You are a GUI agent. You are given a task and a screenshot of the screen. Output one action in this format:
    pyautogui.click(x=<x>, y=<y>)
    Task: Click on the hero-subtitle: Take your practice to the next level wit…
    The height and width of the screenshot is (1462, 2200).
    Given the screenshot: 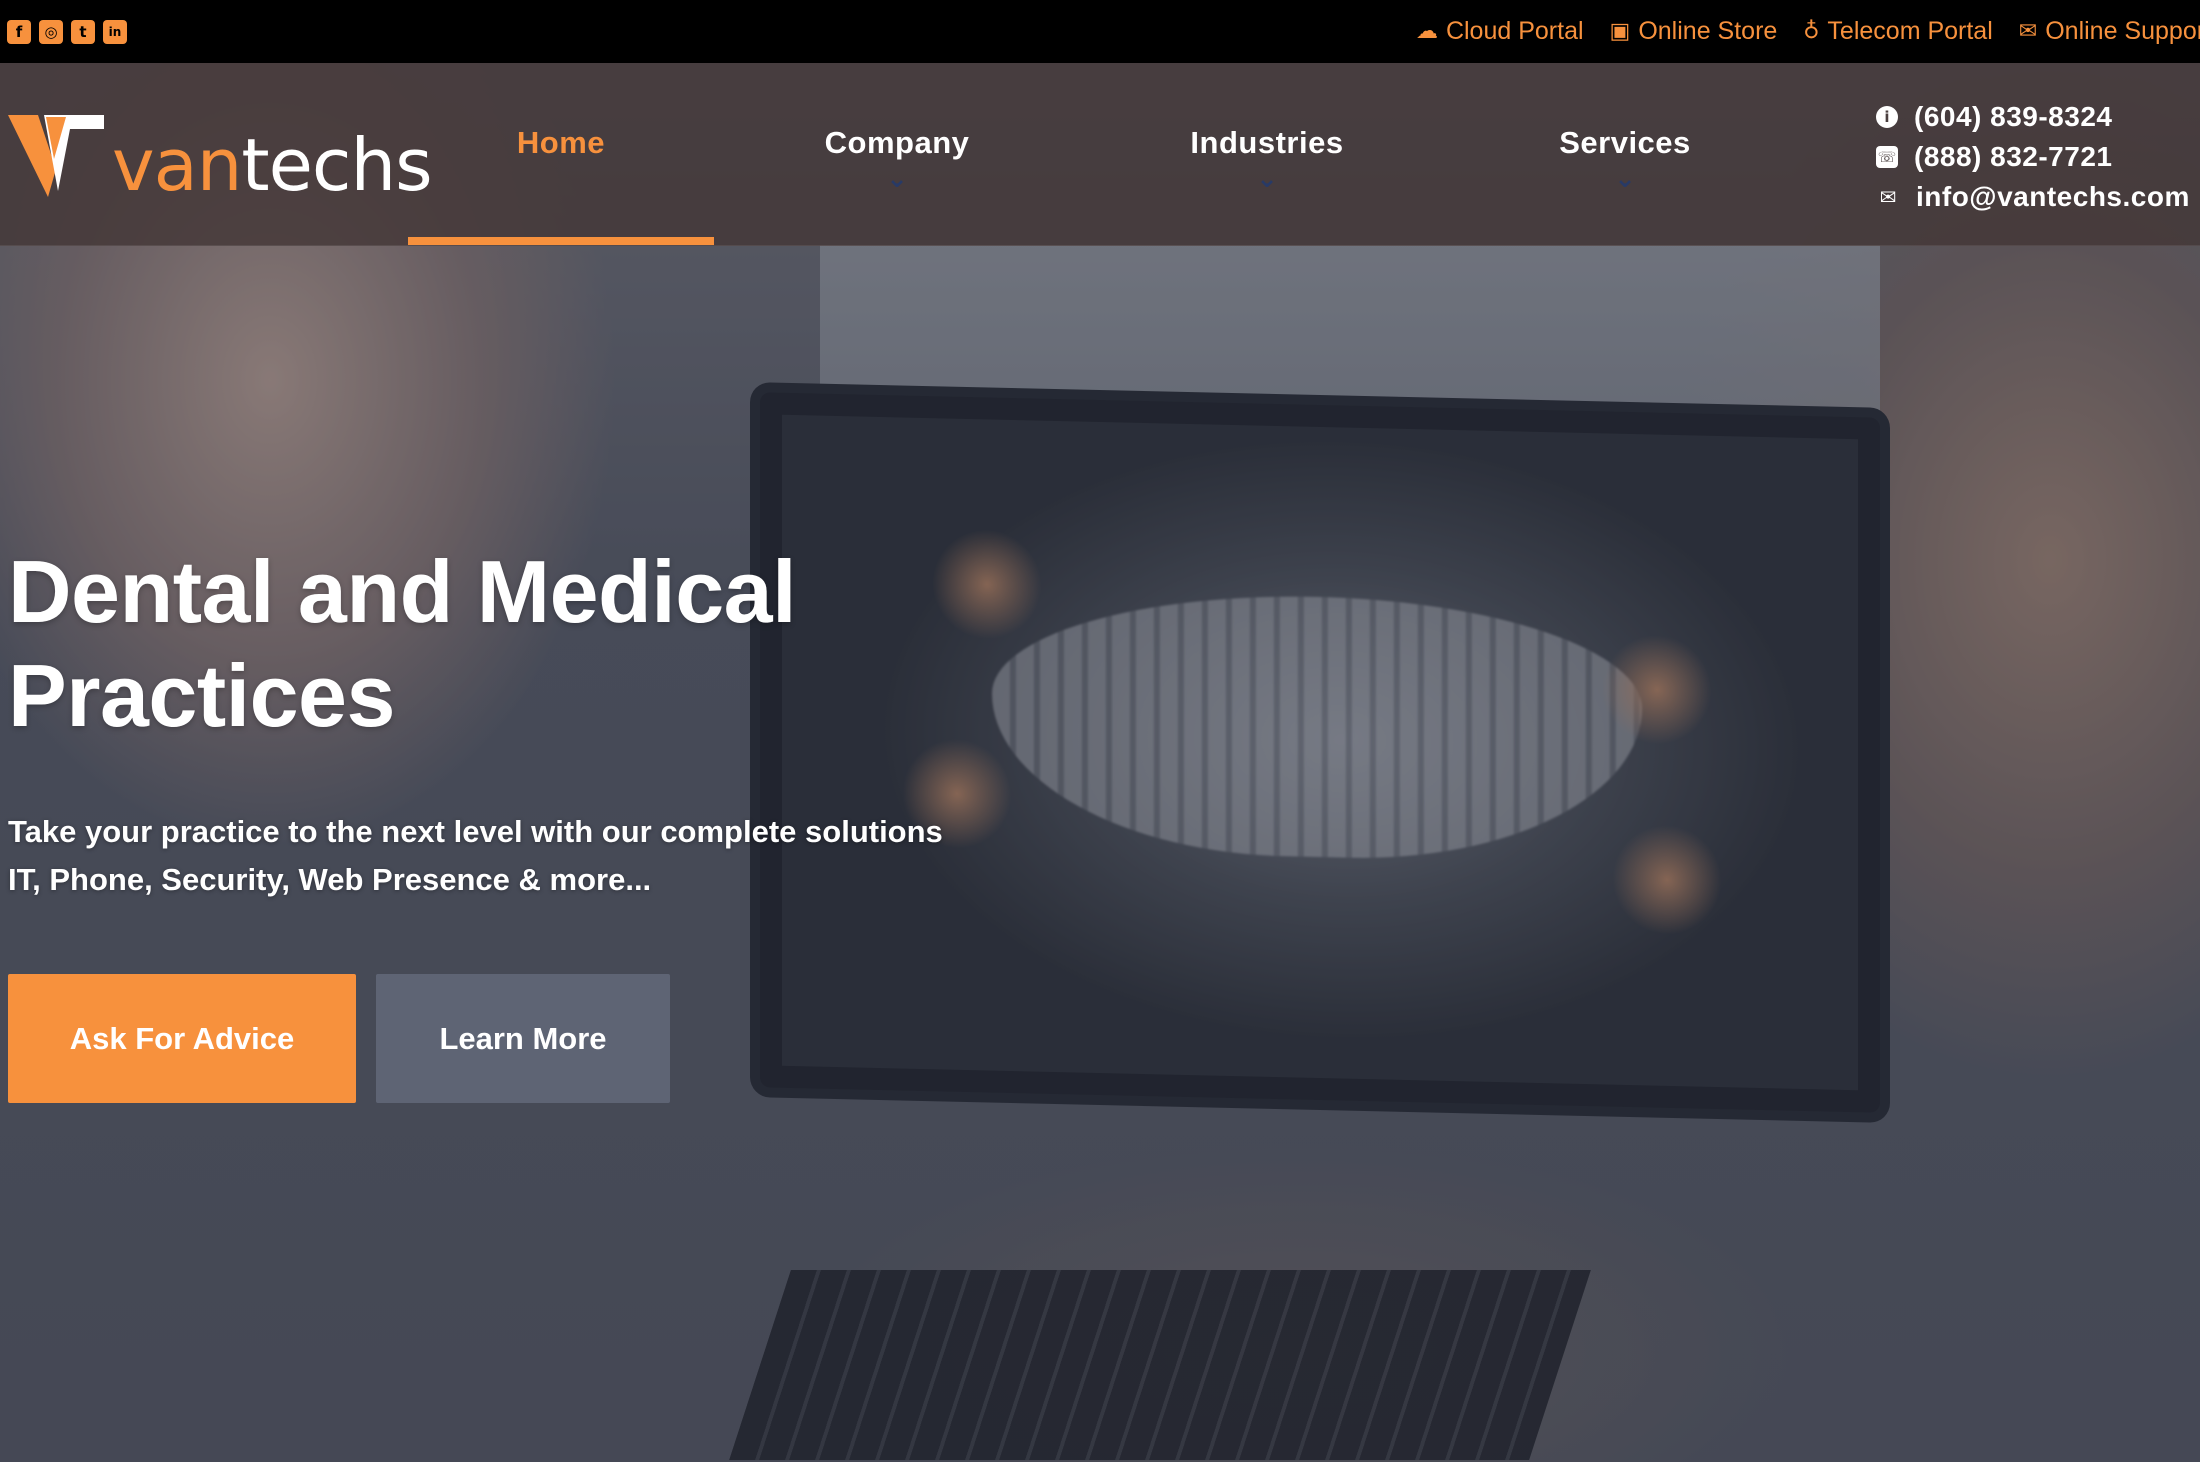 What is the action you would take?
    pyautogui.click(x=558, y=856)
    